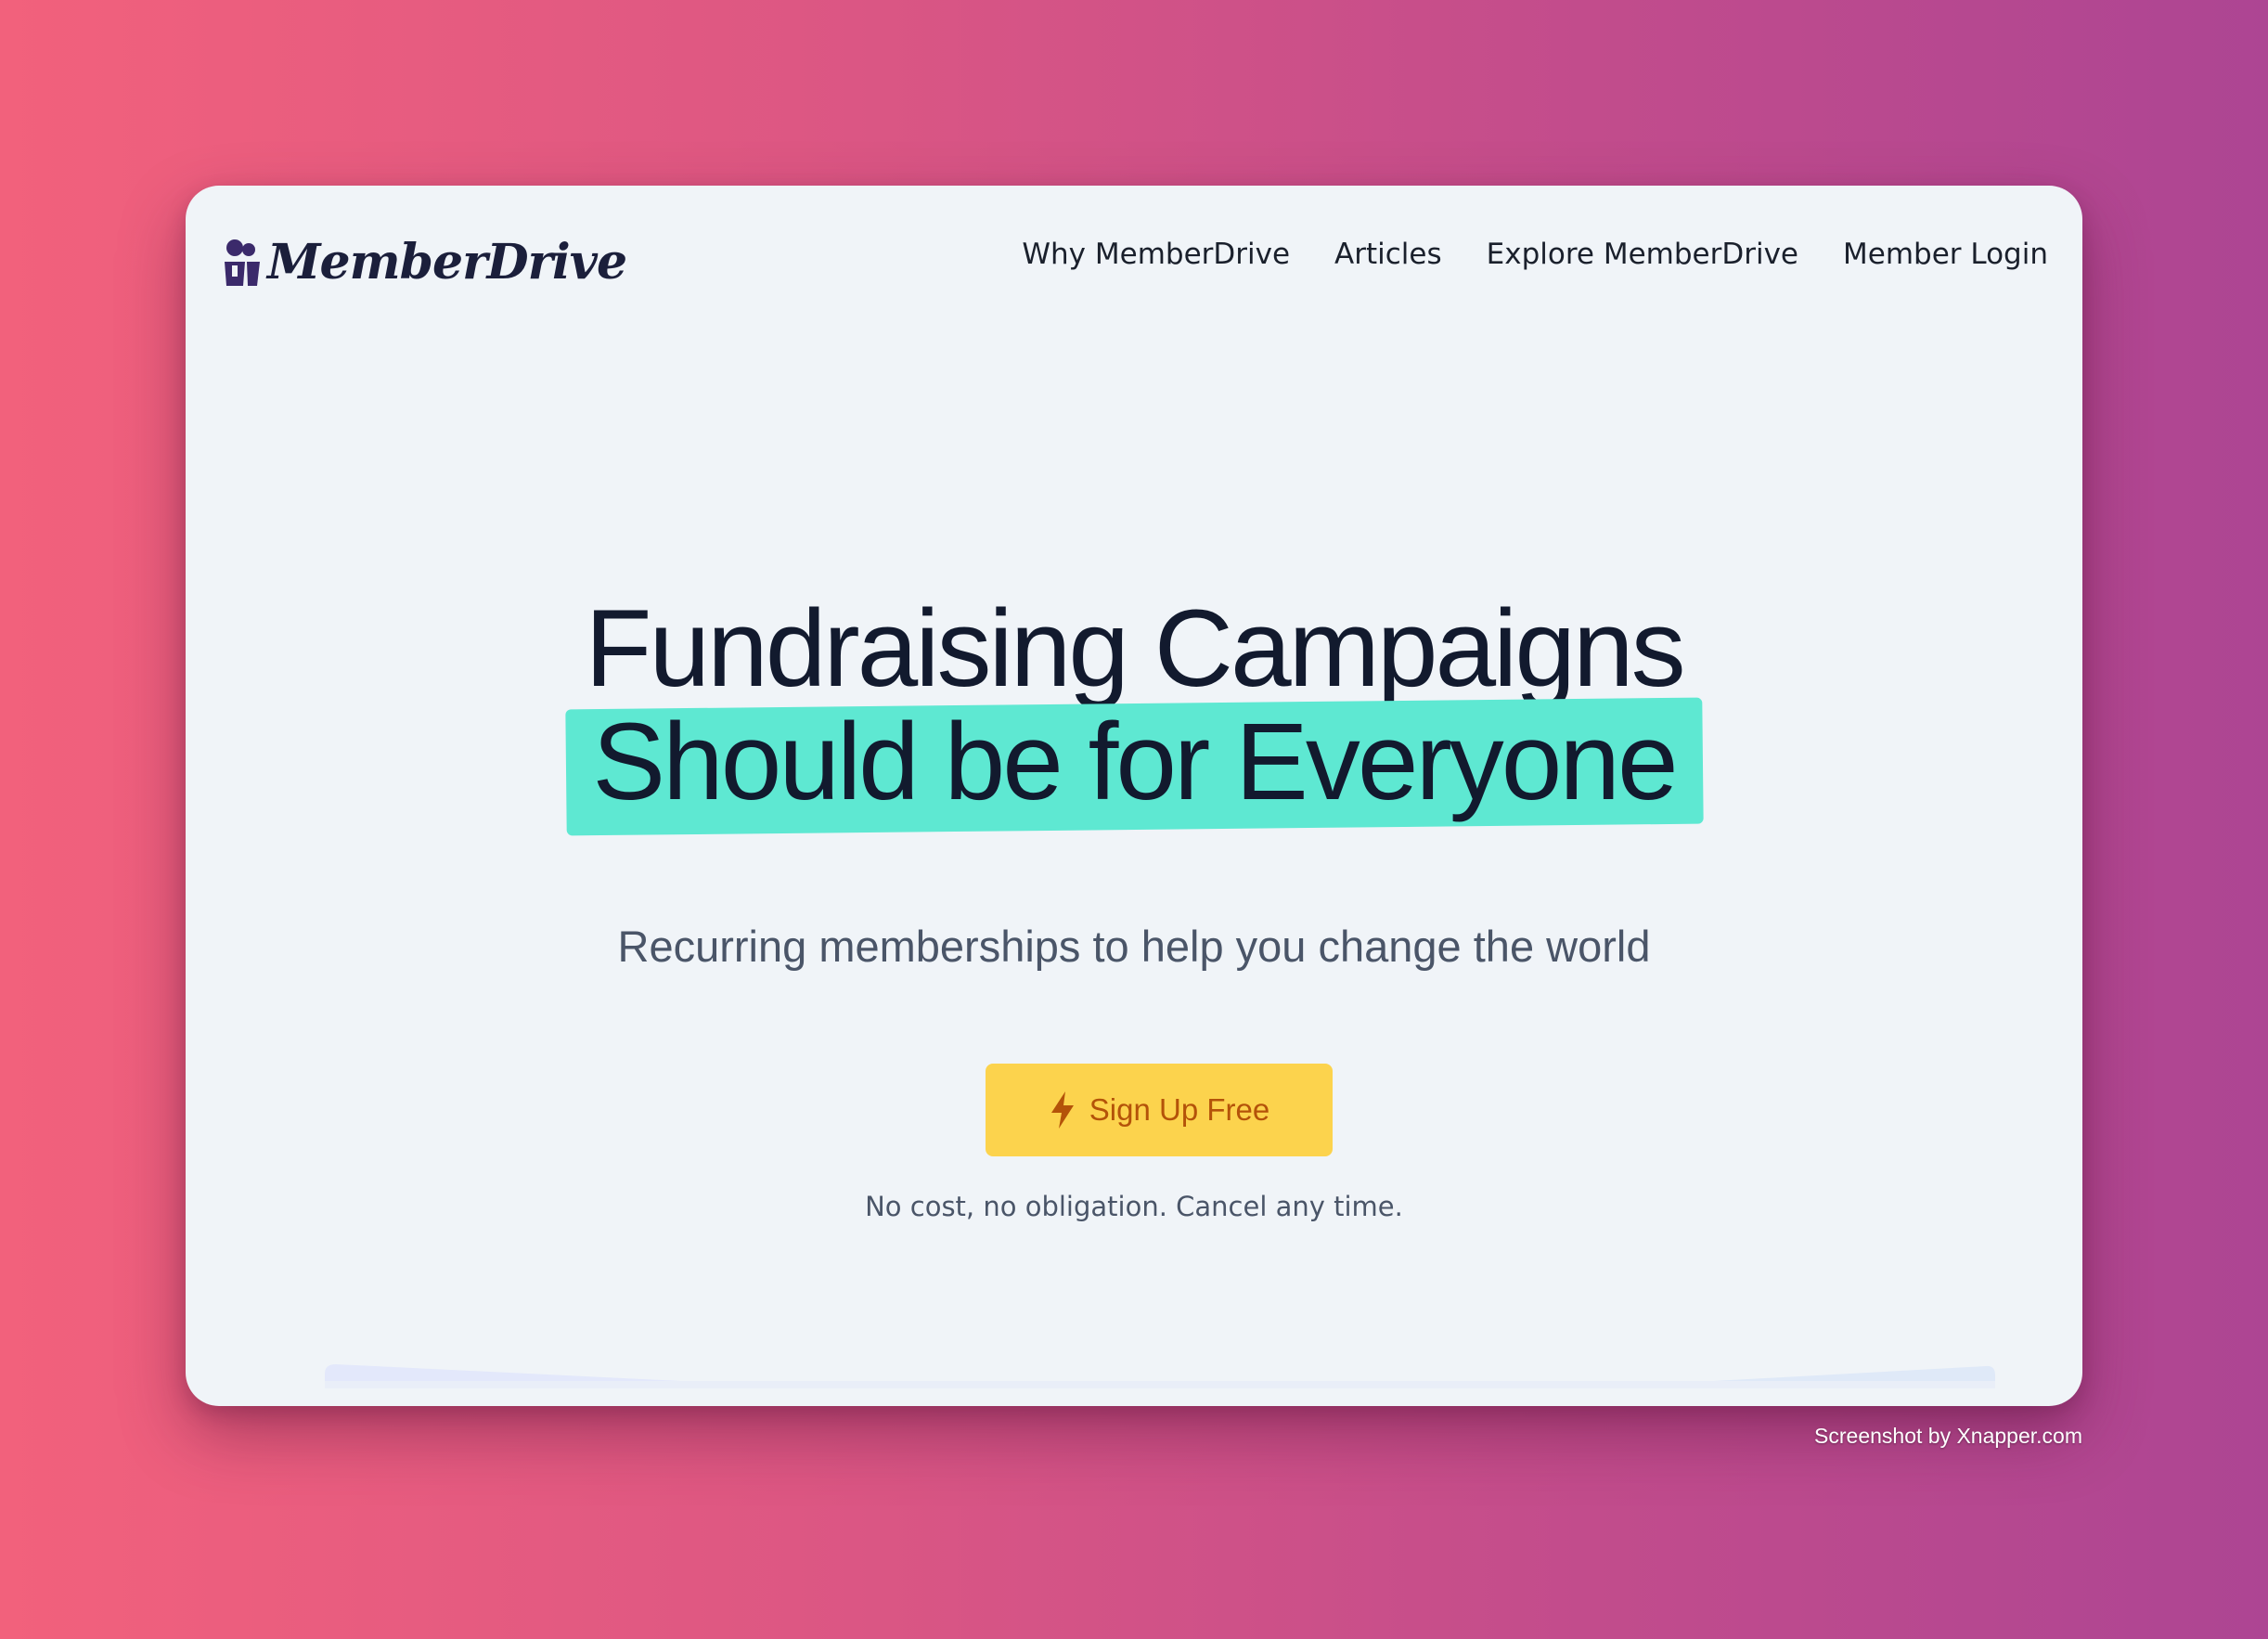 Image resolution: width=2268 pixels, height=1639 pixels. Describe the element at coordinates (1945, 254) in the screenshot. I see `nav-link-member-login: Member Login` at that location.